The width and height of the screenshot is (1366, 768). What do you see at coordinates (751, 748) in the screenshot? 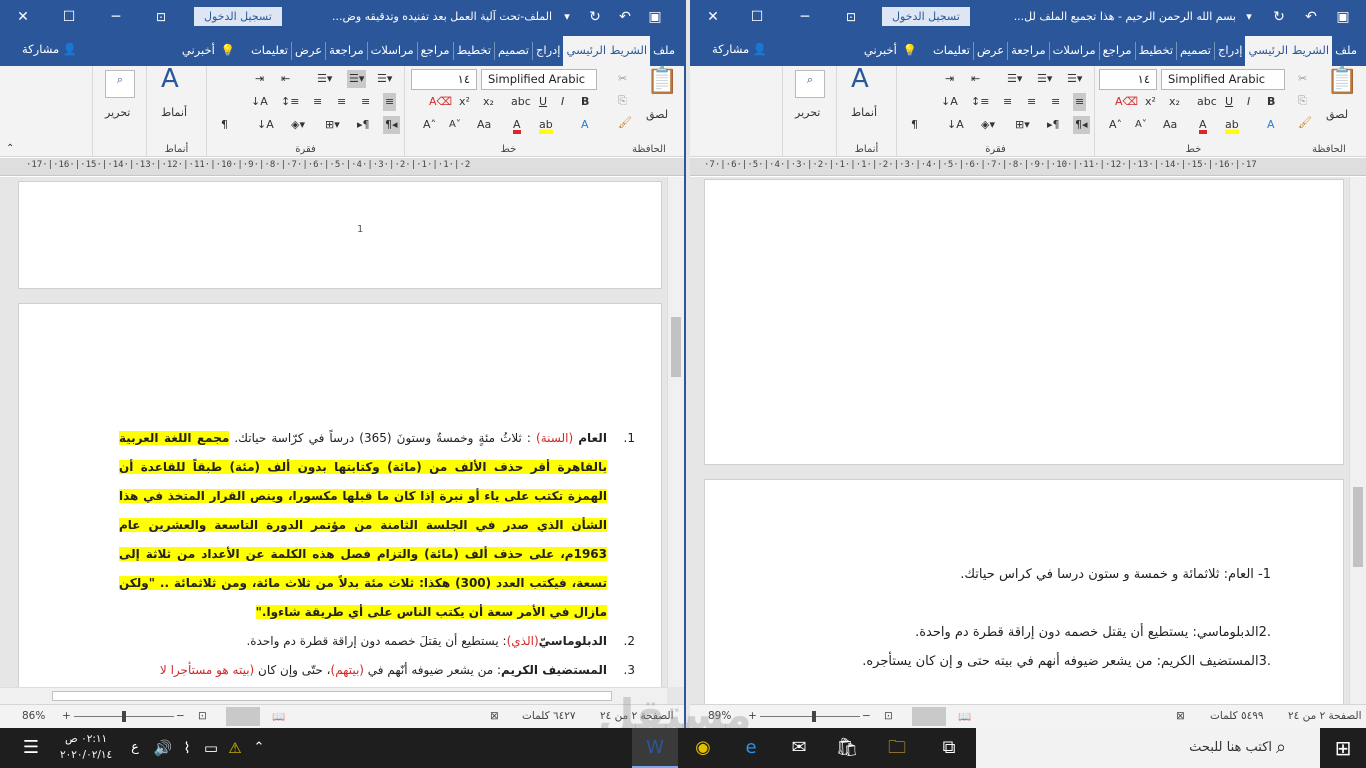
I see `edge-icon: e` at bounding box center [751, 748].